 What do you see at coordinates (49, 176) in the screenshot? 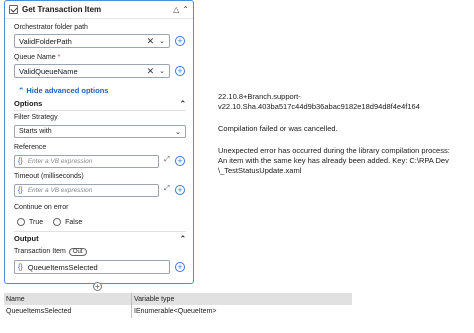
I see `timeout-label: Timeout (milliseconds)` at bounding box center [49, 176].